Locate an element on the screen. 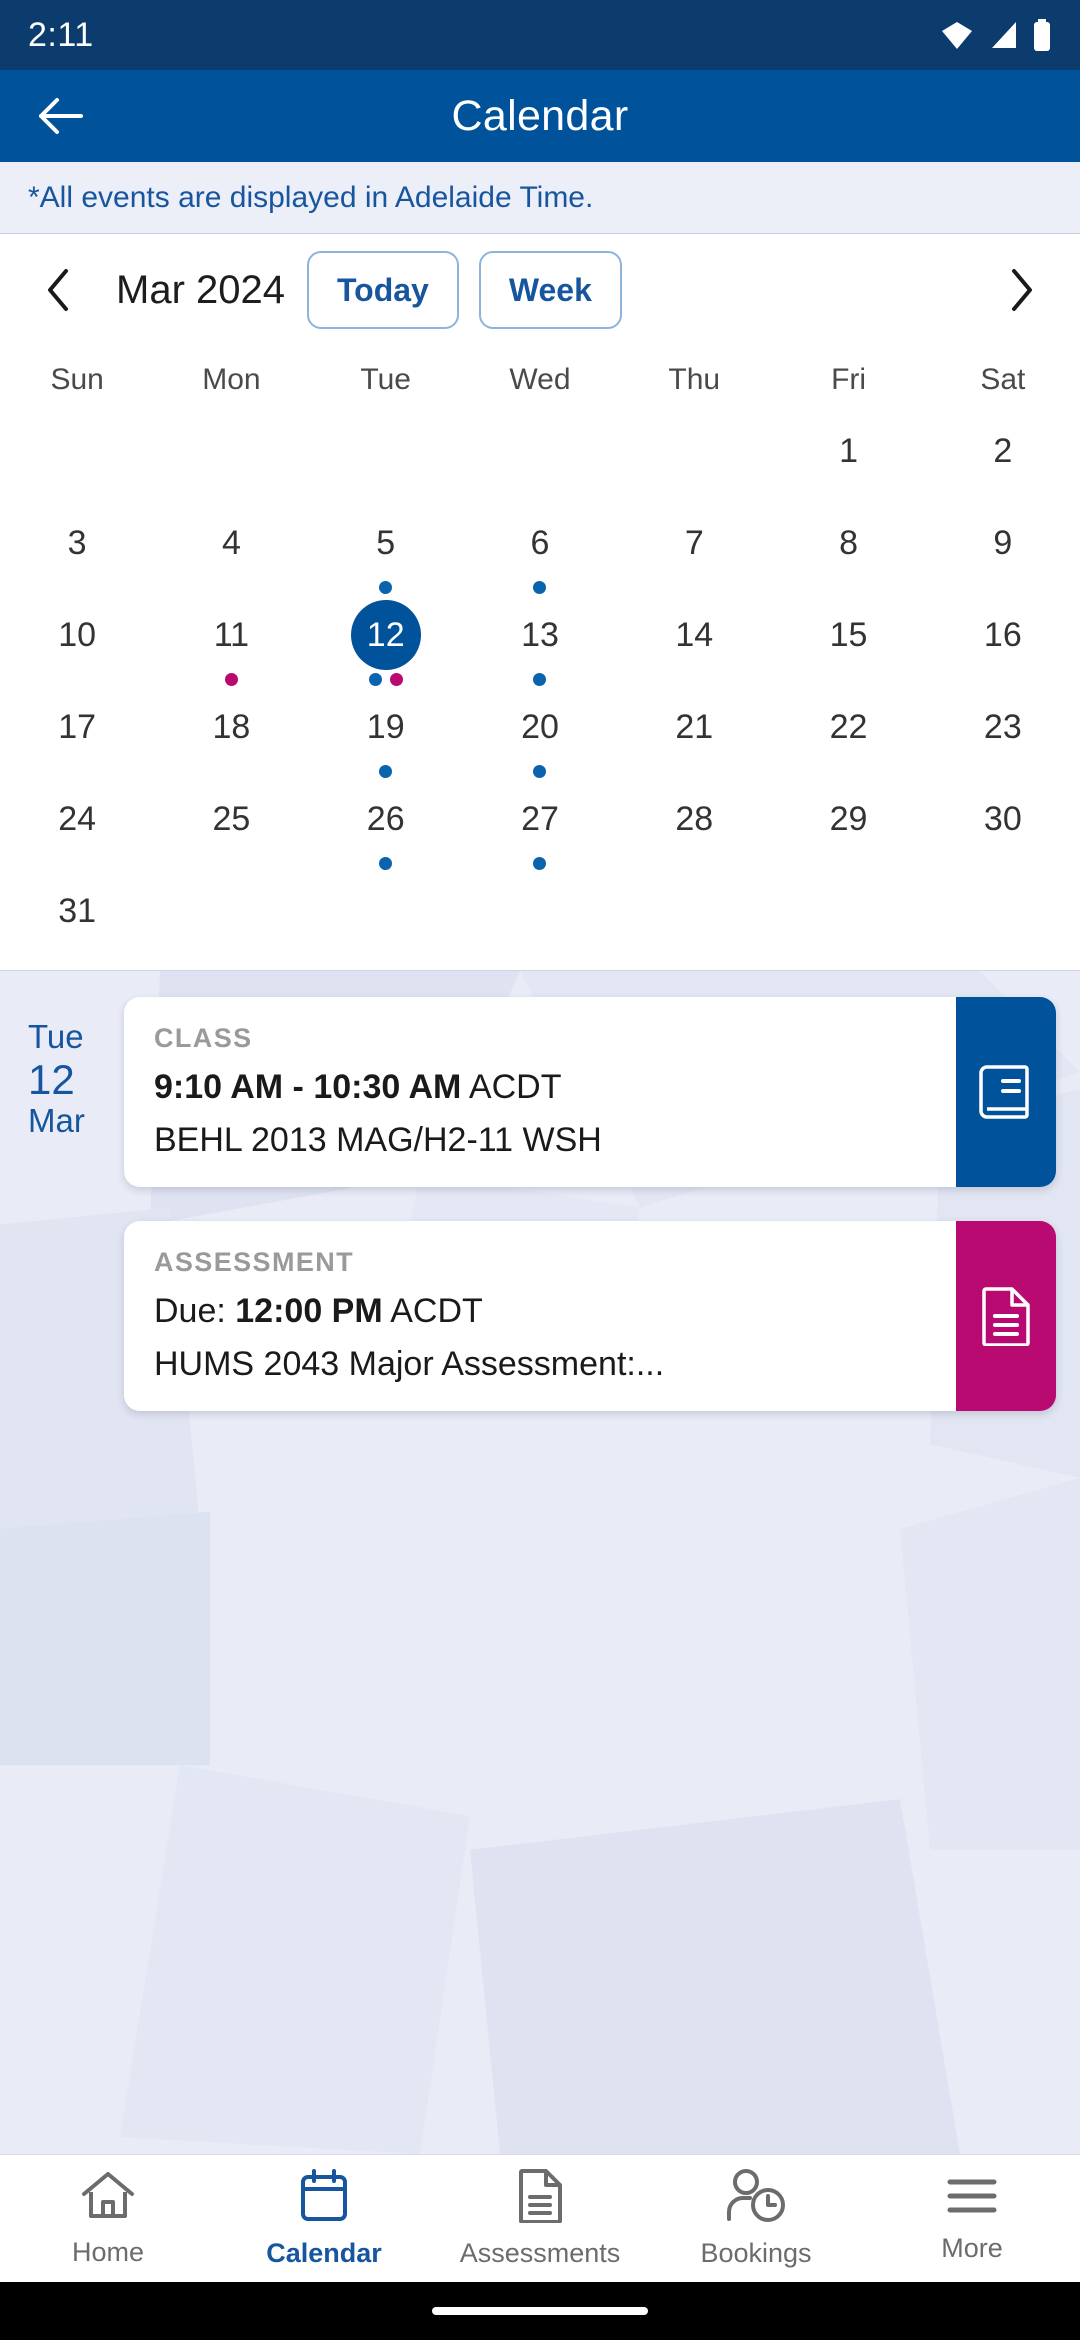 This screenshot has height=2340, width=1080. today-button: Today is located at coordinates (382, 290).